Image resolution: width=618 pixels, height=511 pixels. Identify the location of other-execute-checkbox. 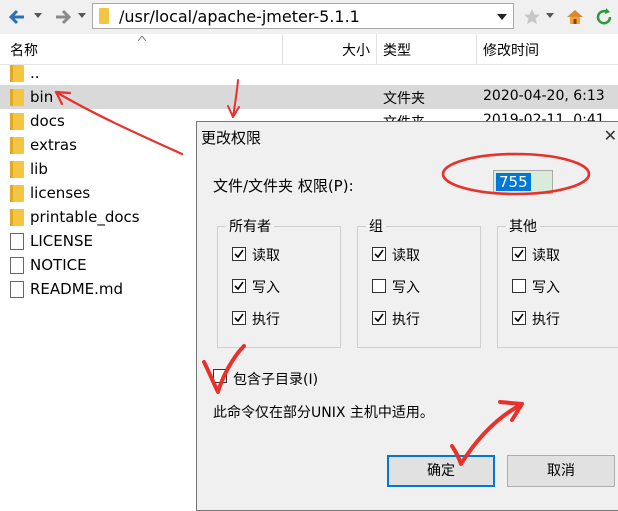
(519, 318).